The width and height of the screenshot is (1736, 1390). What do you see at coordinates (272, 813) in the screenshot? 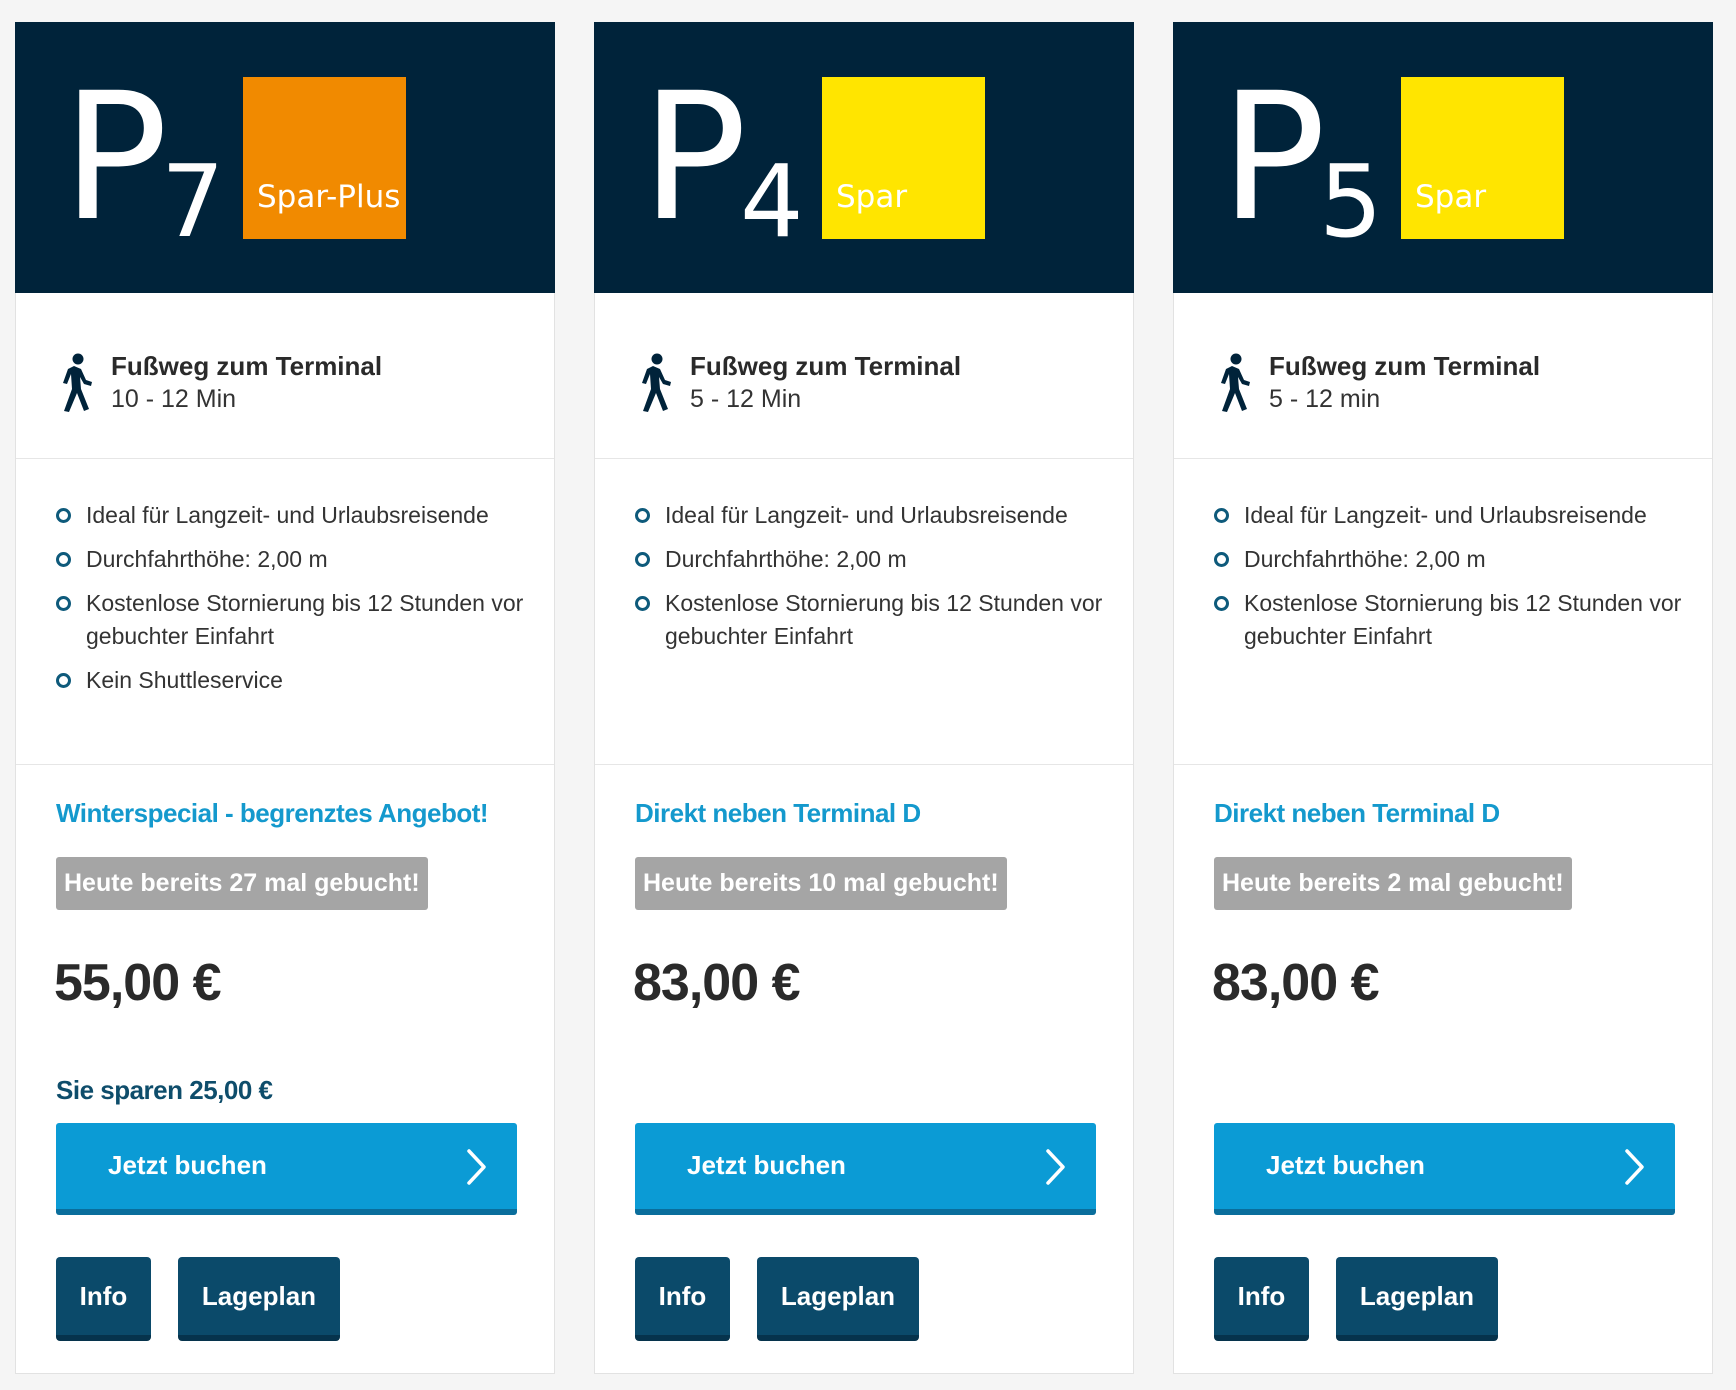
I see `promo-text: Winterspecial - begrenztes Angebot!` at bounding box center [272, 813].